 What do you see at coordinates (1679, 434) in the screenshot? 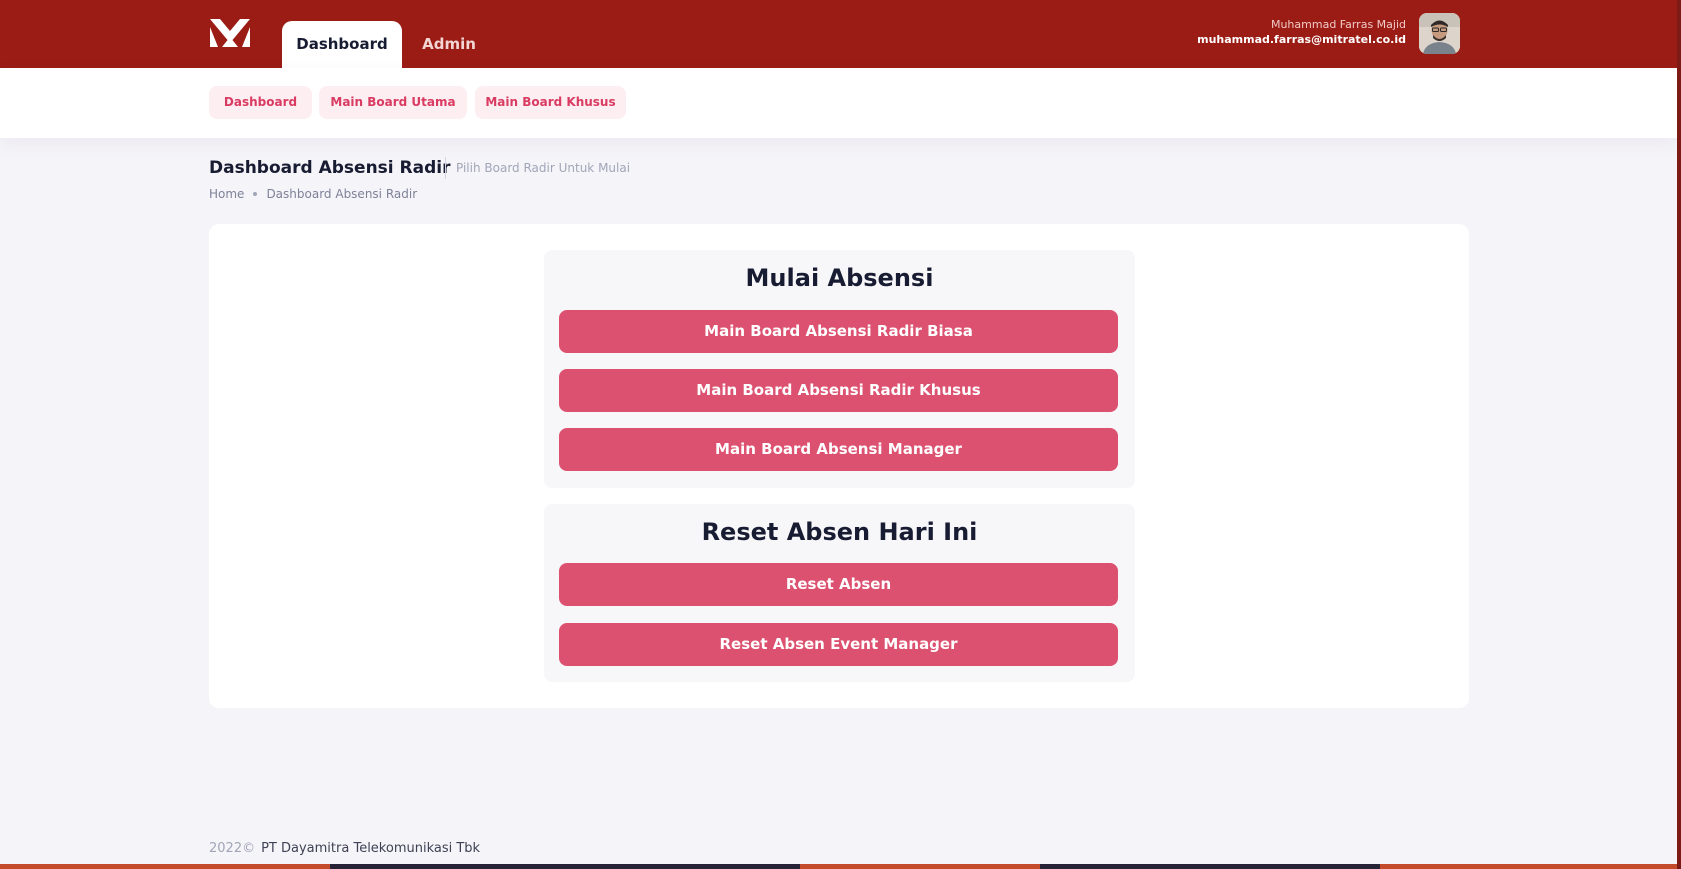
I see `window-edge` at bounding box center [1679, 434].